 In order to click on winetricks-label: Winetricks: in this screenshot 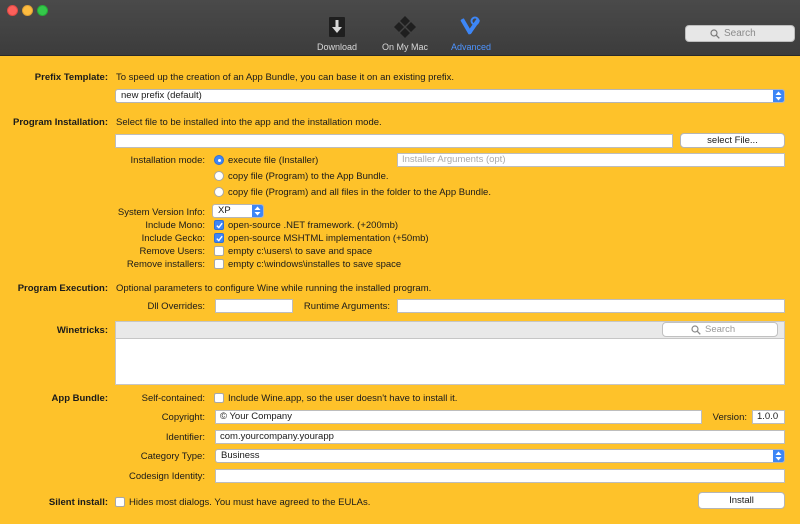, I will do `click(82, 330)`.